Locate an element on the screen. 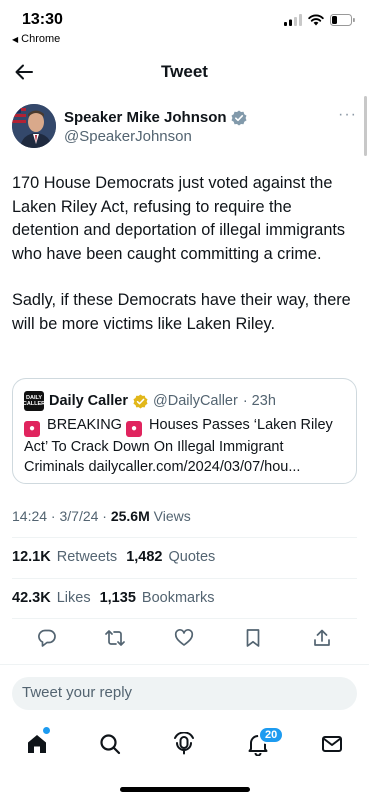  mail-icon is located at coordinates (332, 744).